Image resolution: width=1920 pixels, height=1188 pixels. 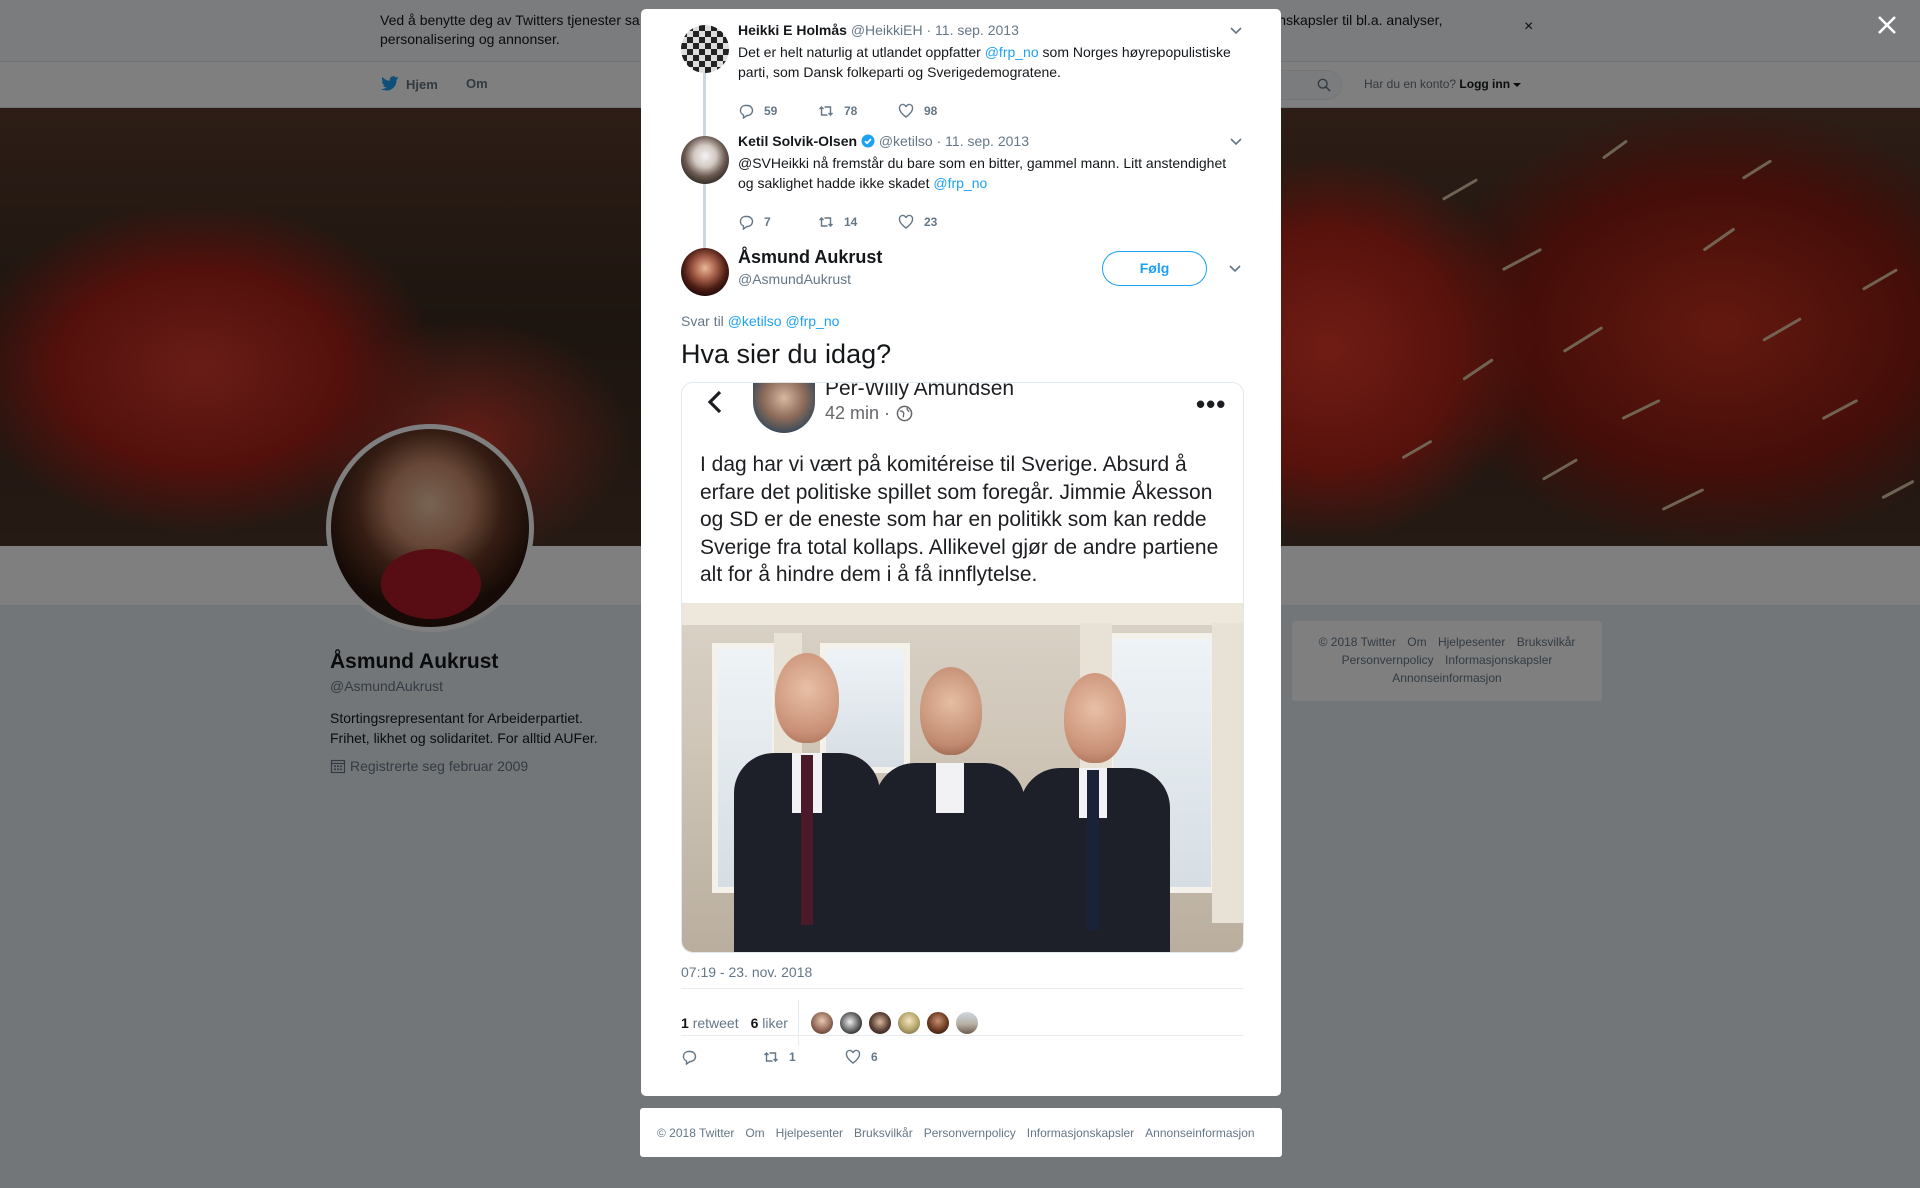 I want to click on tweet-author-handle: @HeikkiEH, so click(x=887, y=30).